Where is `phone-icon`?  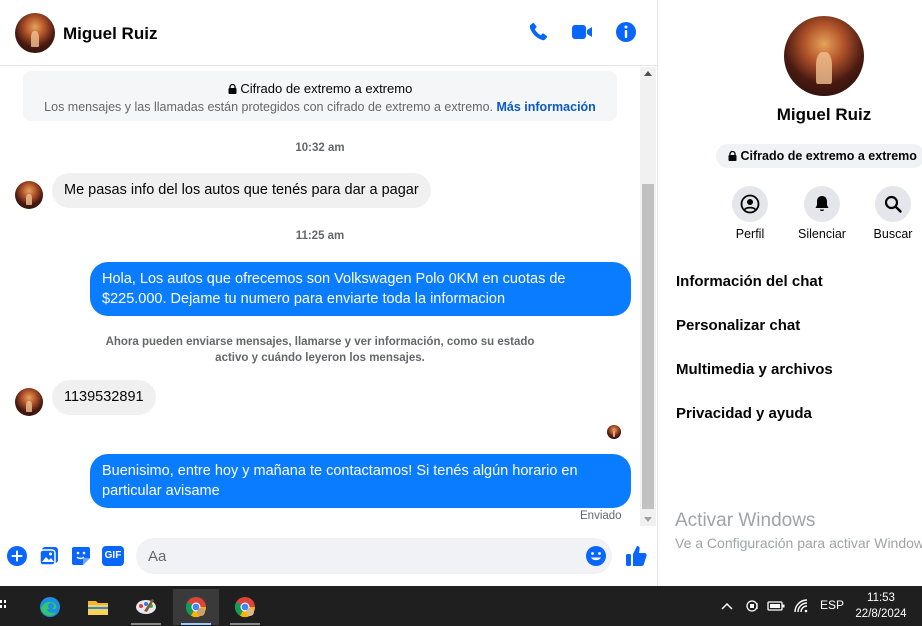
phone-icon is located at coordinates (538, 32).